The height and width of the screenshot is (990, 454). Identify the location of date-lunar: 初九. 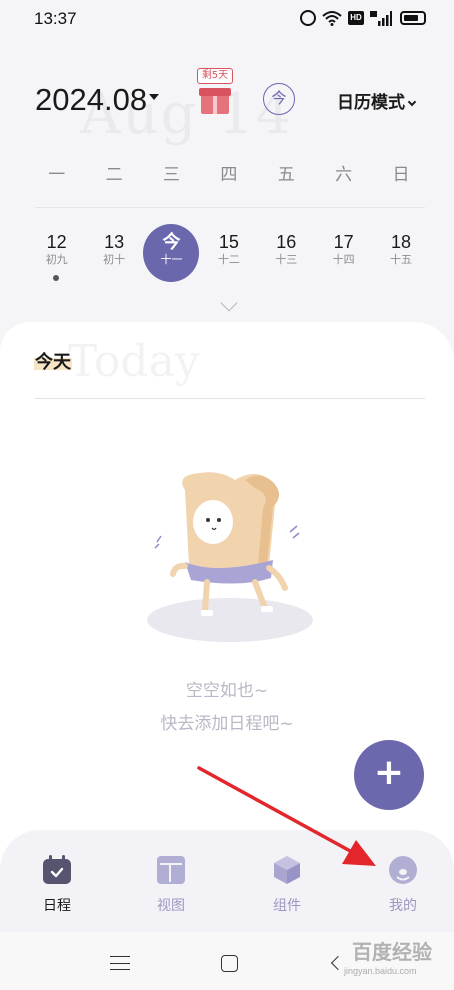
(56, 259).